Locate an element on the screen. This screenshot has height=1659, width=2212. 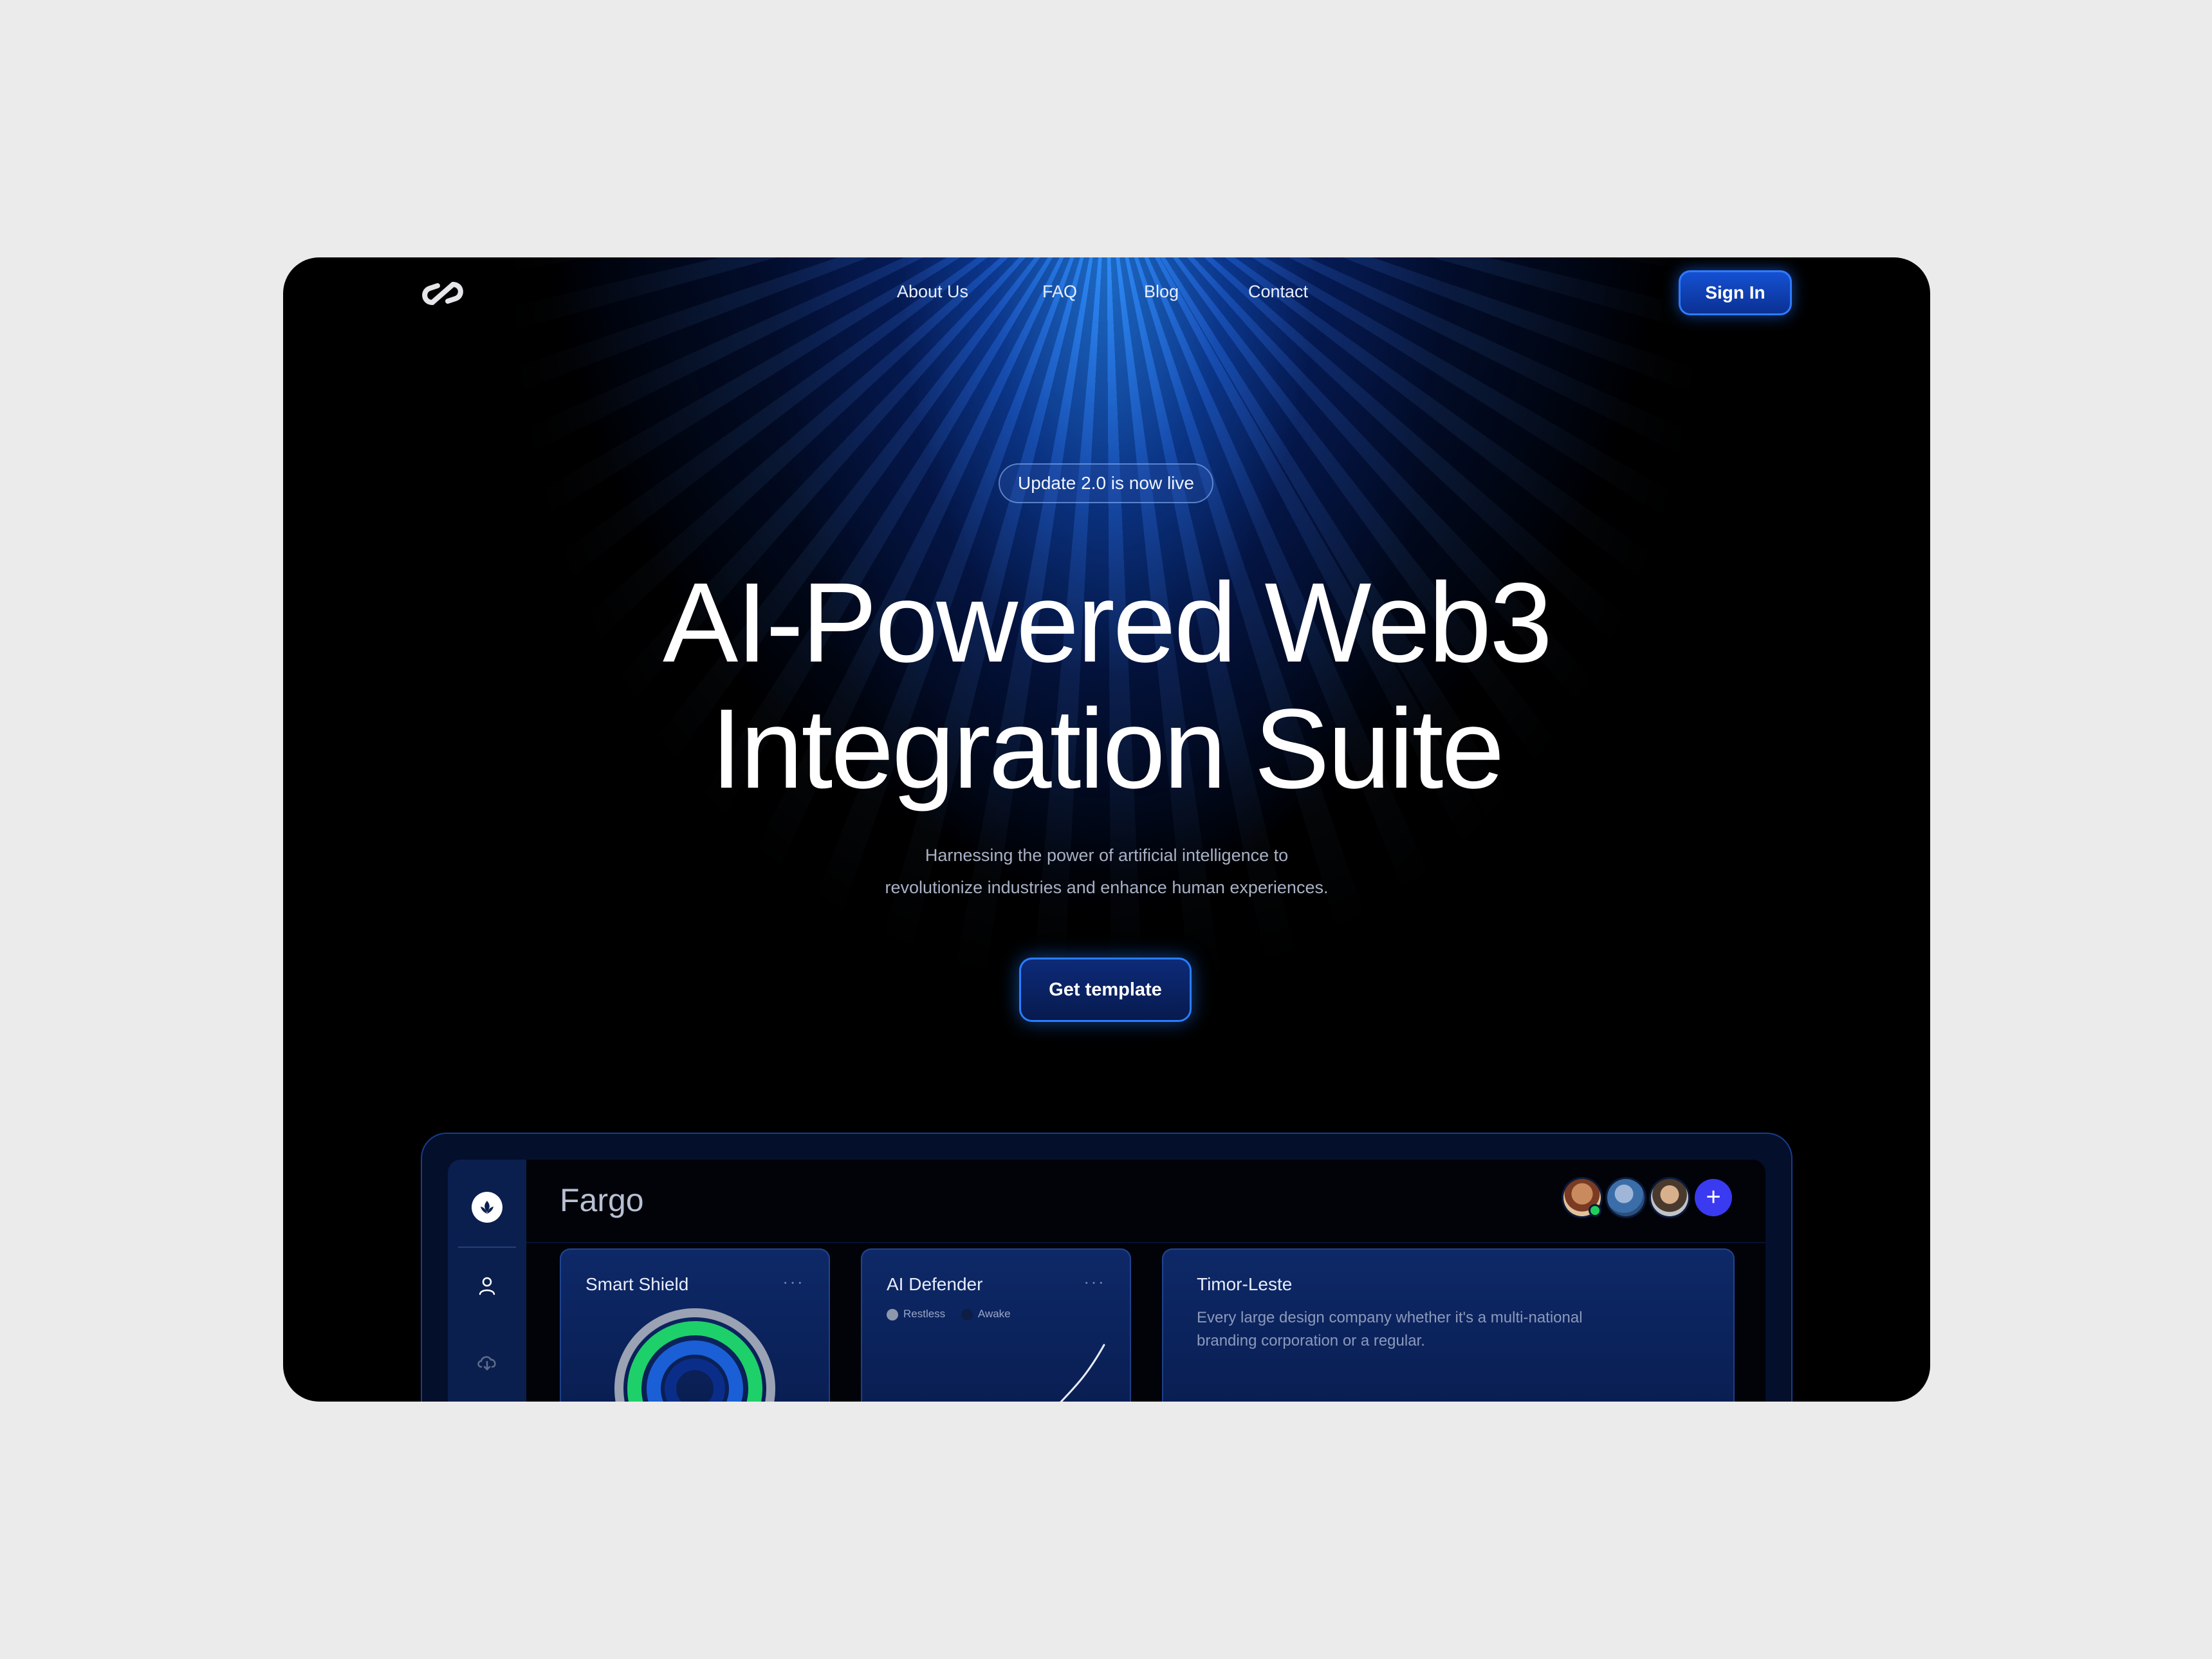
dashboard-title: Fargo is located at coordinates (602, 1200).